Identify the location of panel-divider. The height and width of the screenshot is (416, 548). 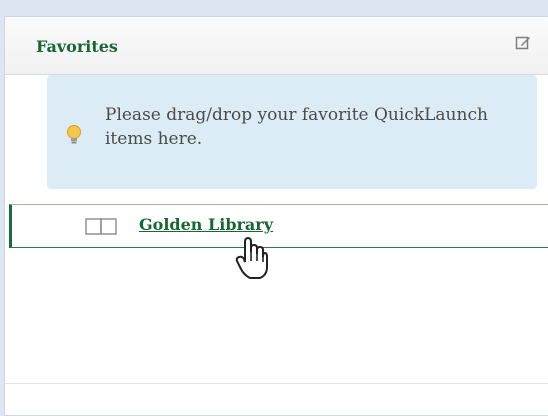
(276, 383).